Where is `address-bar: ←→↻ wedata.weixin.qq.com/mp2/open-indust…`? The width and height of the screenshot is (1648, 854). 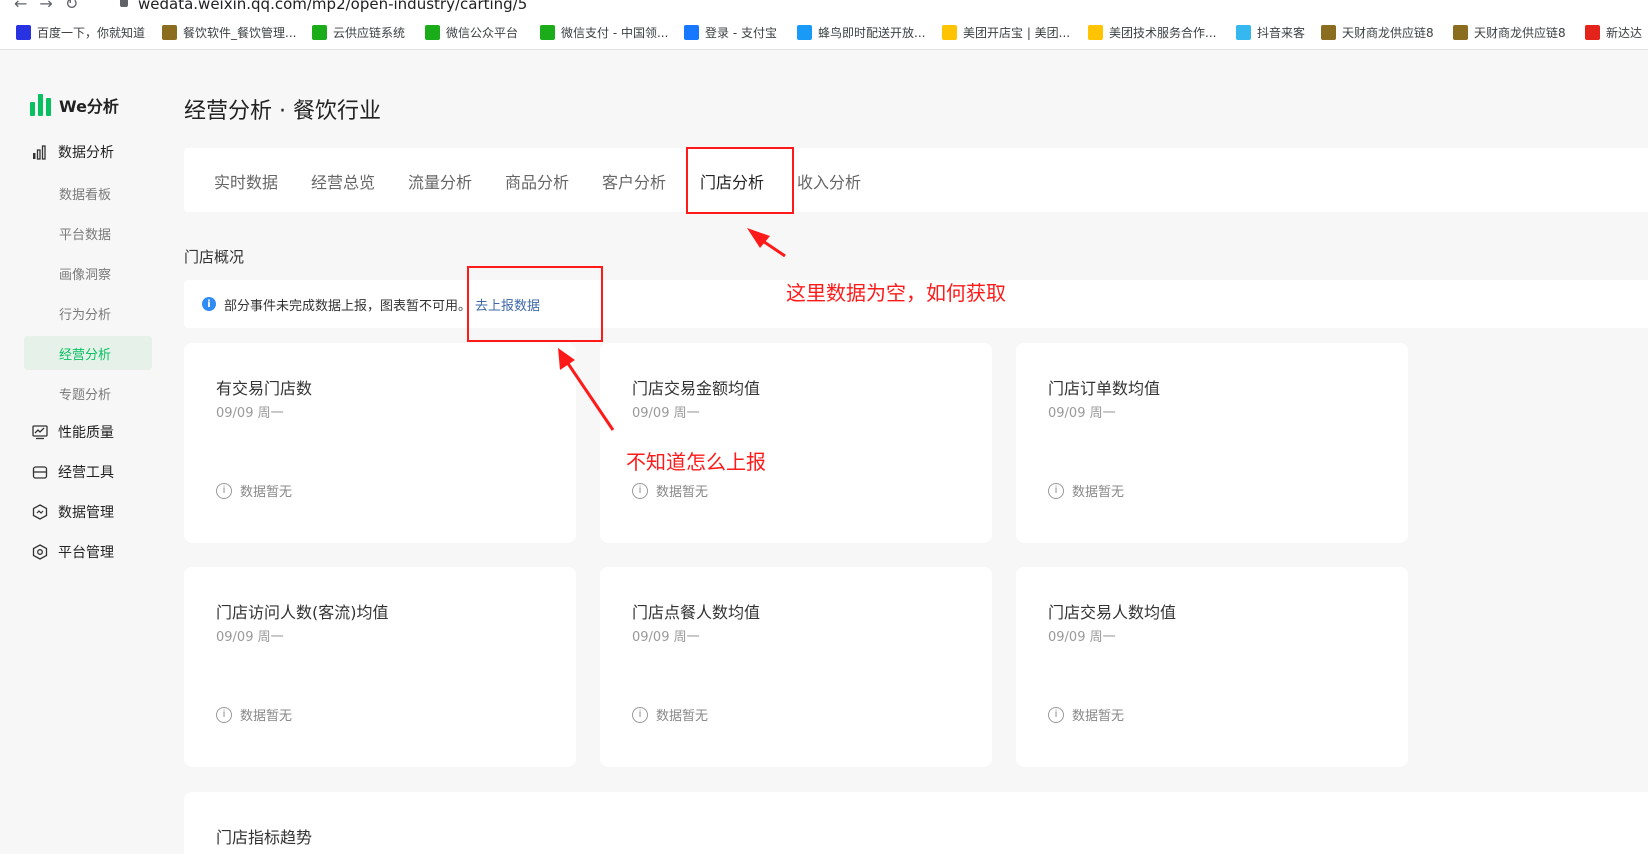 address-bar: ←→↻ wedata.weixin.qq.com/mp2/open-indust… is located at coordinates (824, 7).